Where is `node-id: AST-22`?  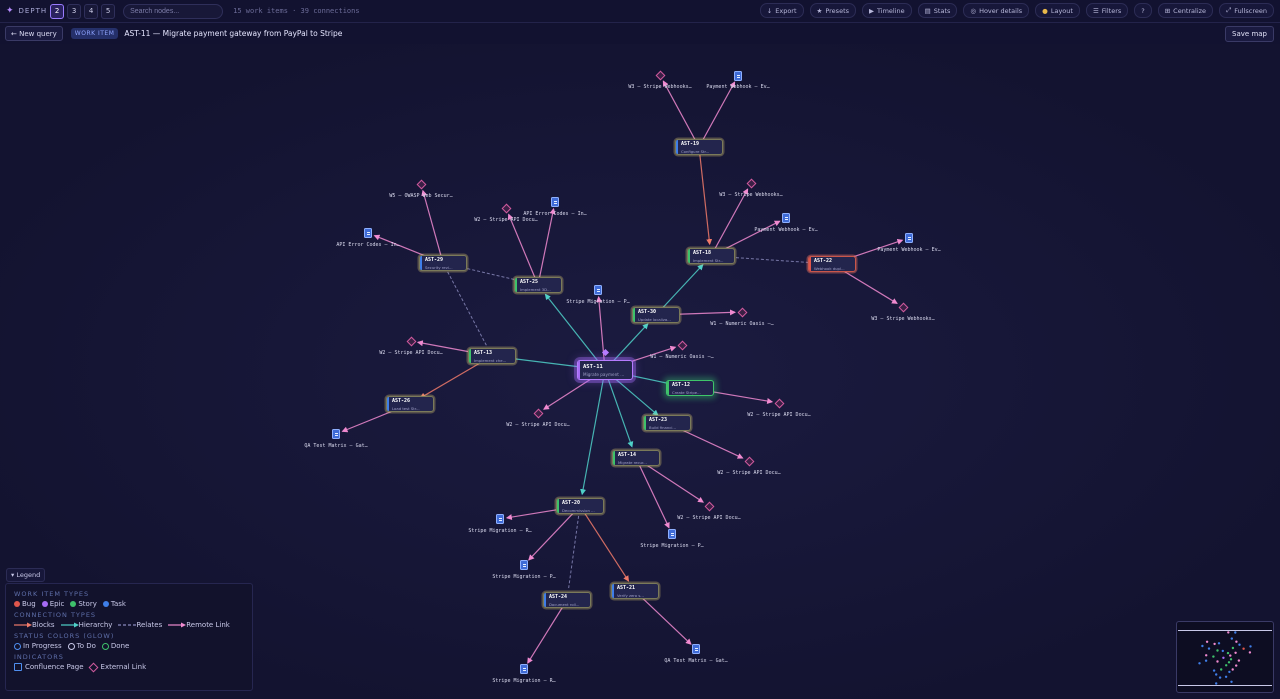
node-id: AST-22 is located at coordinates (823, 261).